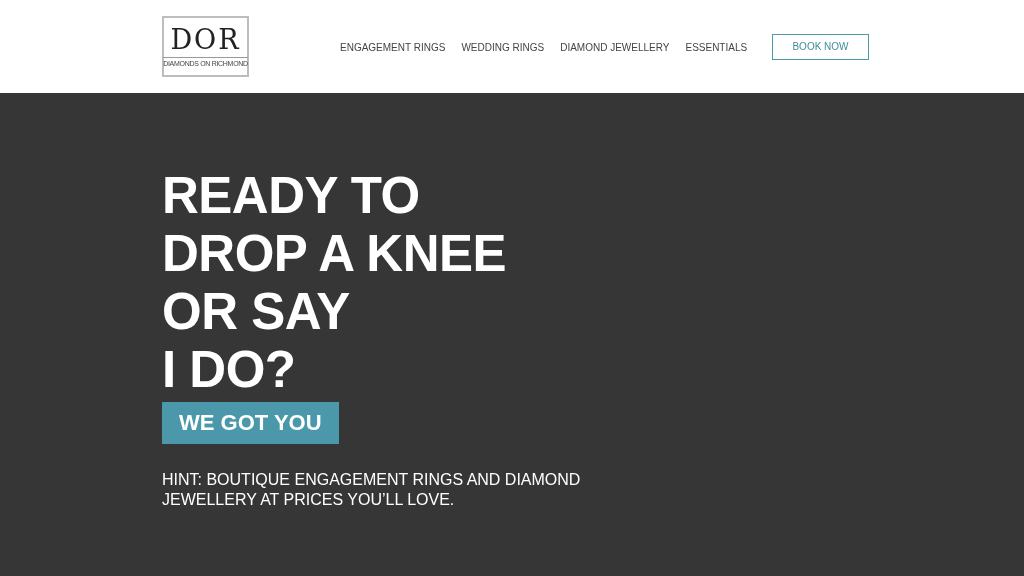 The width and height of the screenshot is (1024, 576). What do you see at coordinates (205, 39) in the screenshot?
I see `logo-wordmark: DOR` at bounding box center [205, 39].